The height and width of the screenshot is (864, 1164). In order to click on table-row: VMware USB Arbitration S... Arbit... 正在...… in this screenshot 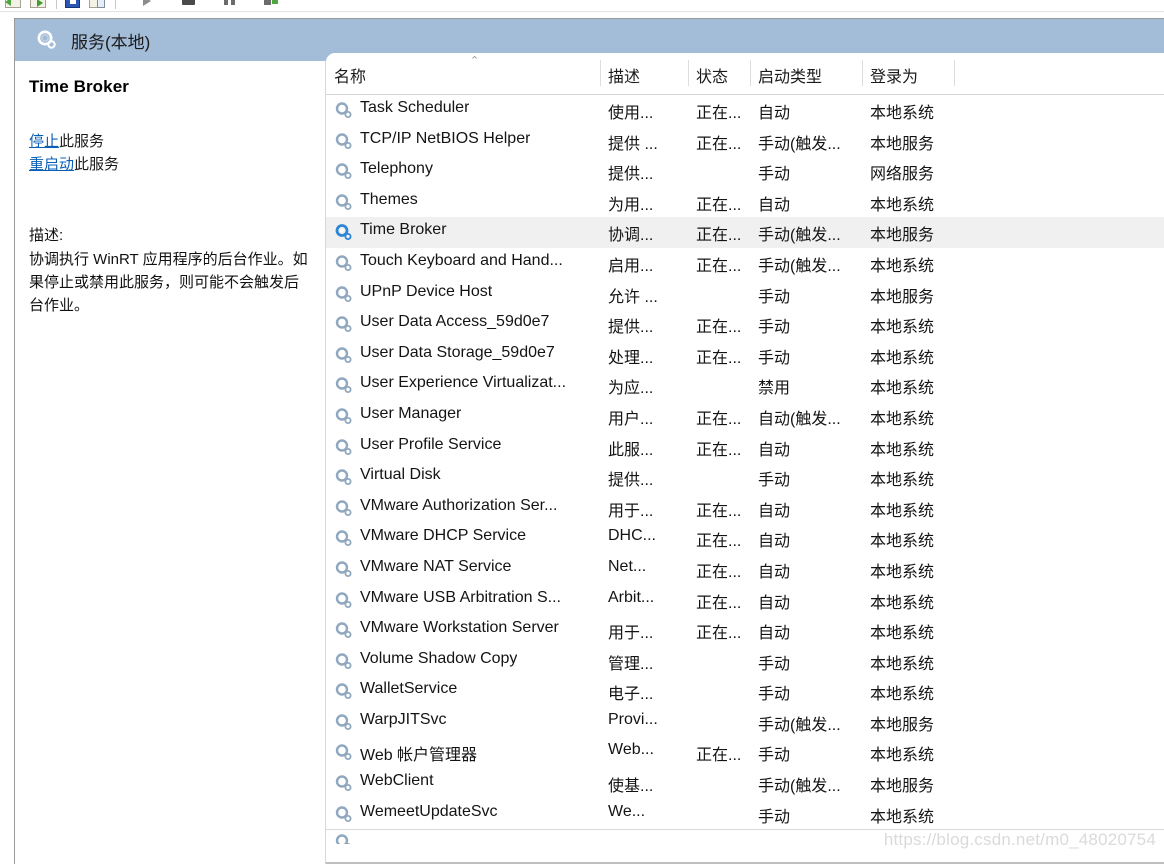, I will do `click(745, 600)`.